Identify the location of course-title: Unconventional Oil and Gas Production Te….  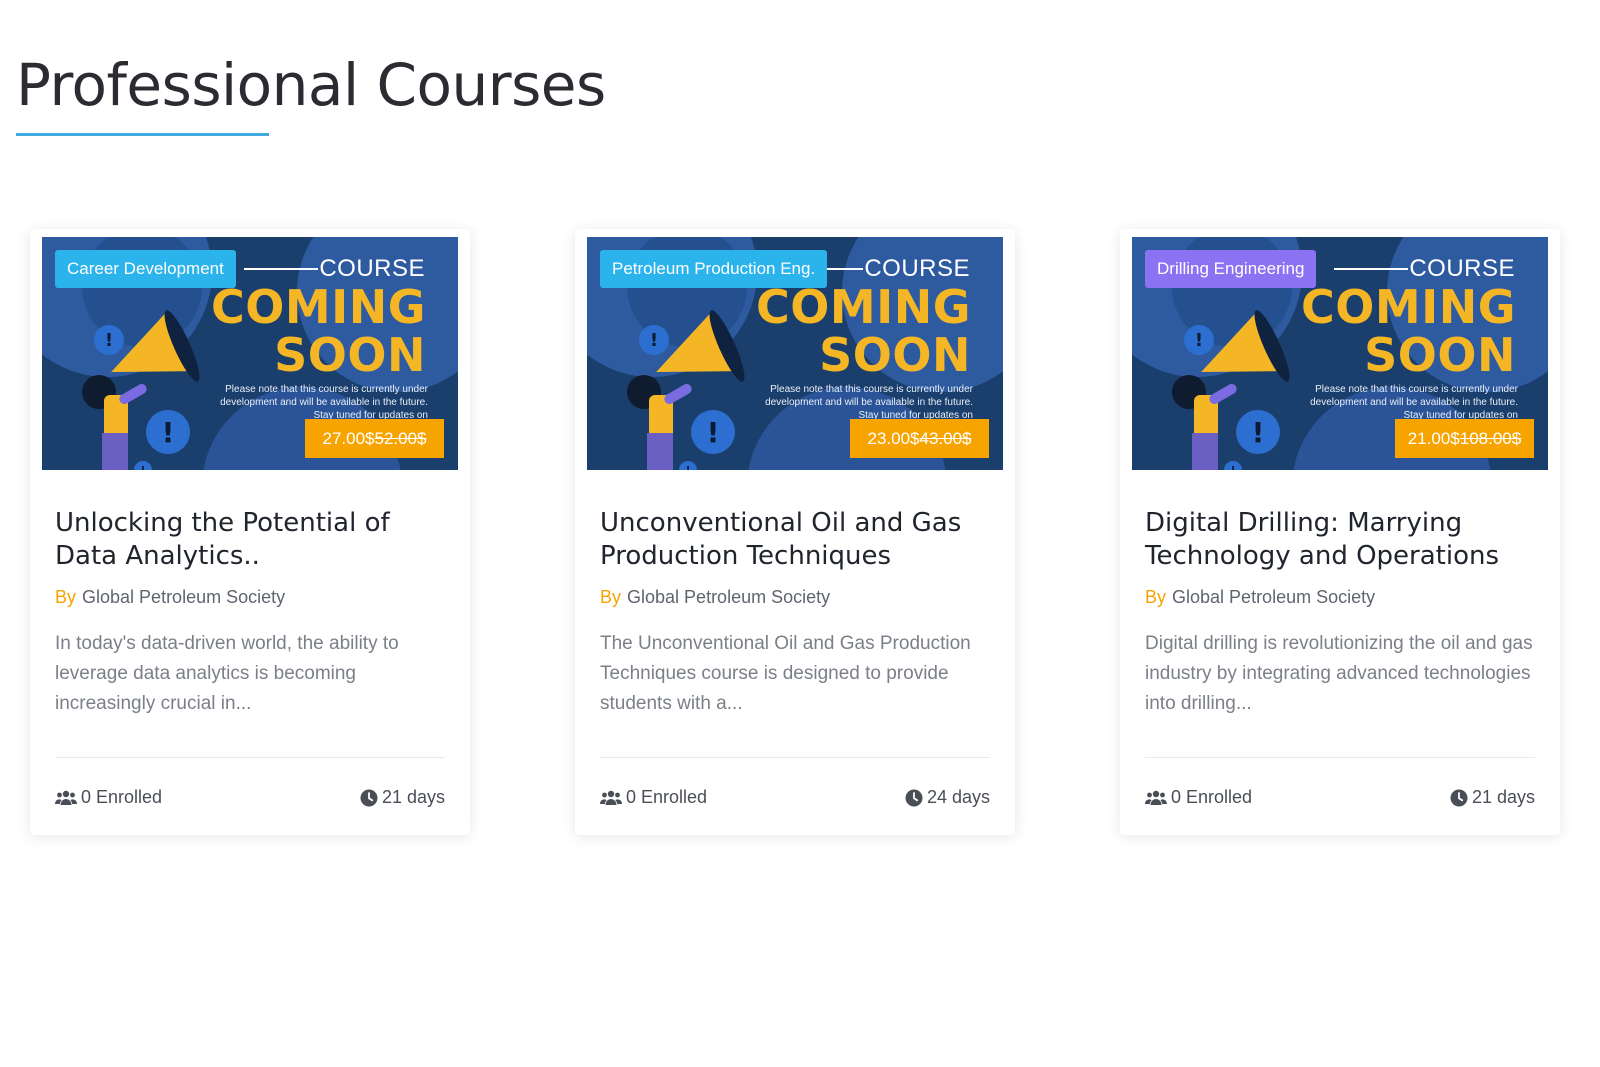
(800, 540).